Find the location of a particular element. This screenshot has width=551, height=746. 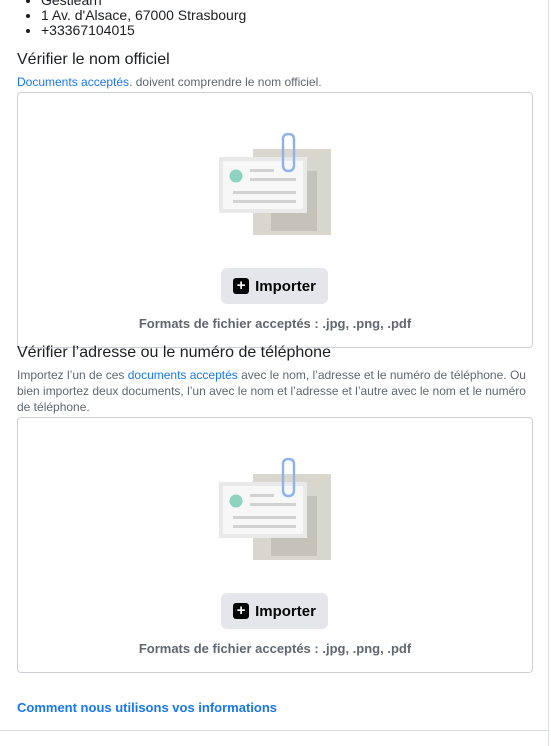

import-button-address-phone: + Importer is located at coordinates (274, 611).